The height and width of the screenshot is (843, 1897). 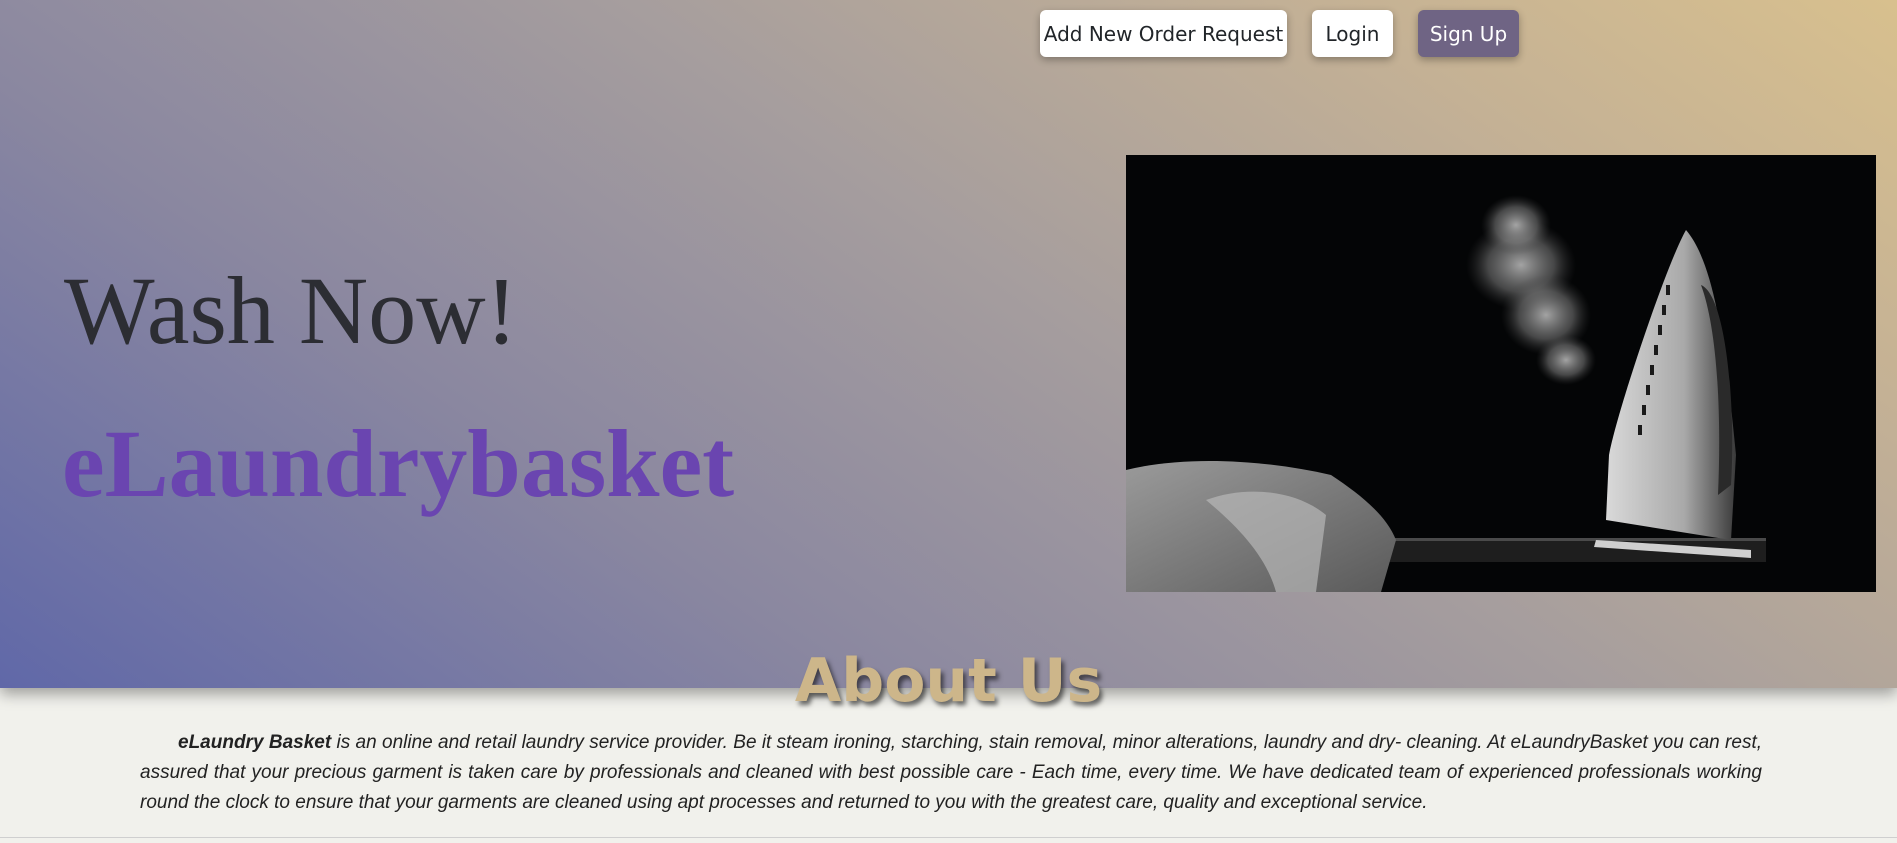 I want to click on signup-button: Sign Up, so click(x=1468, y=33).